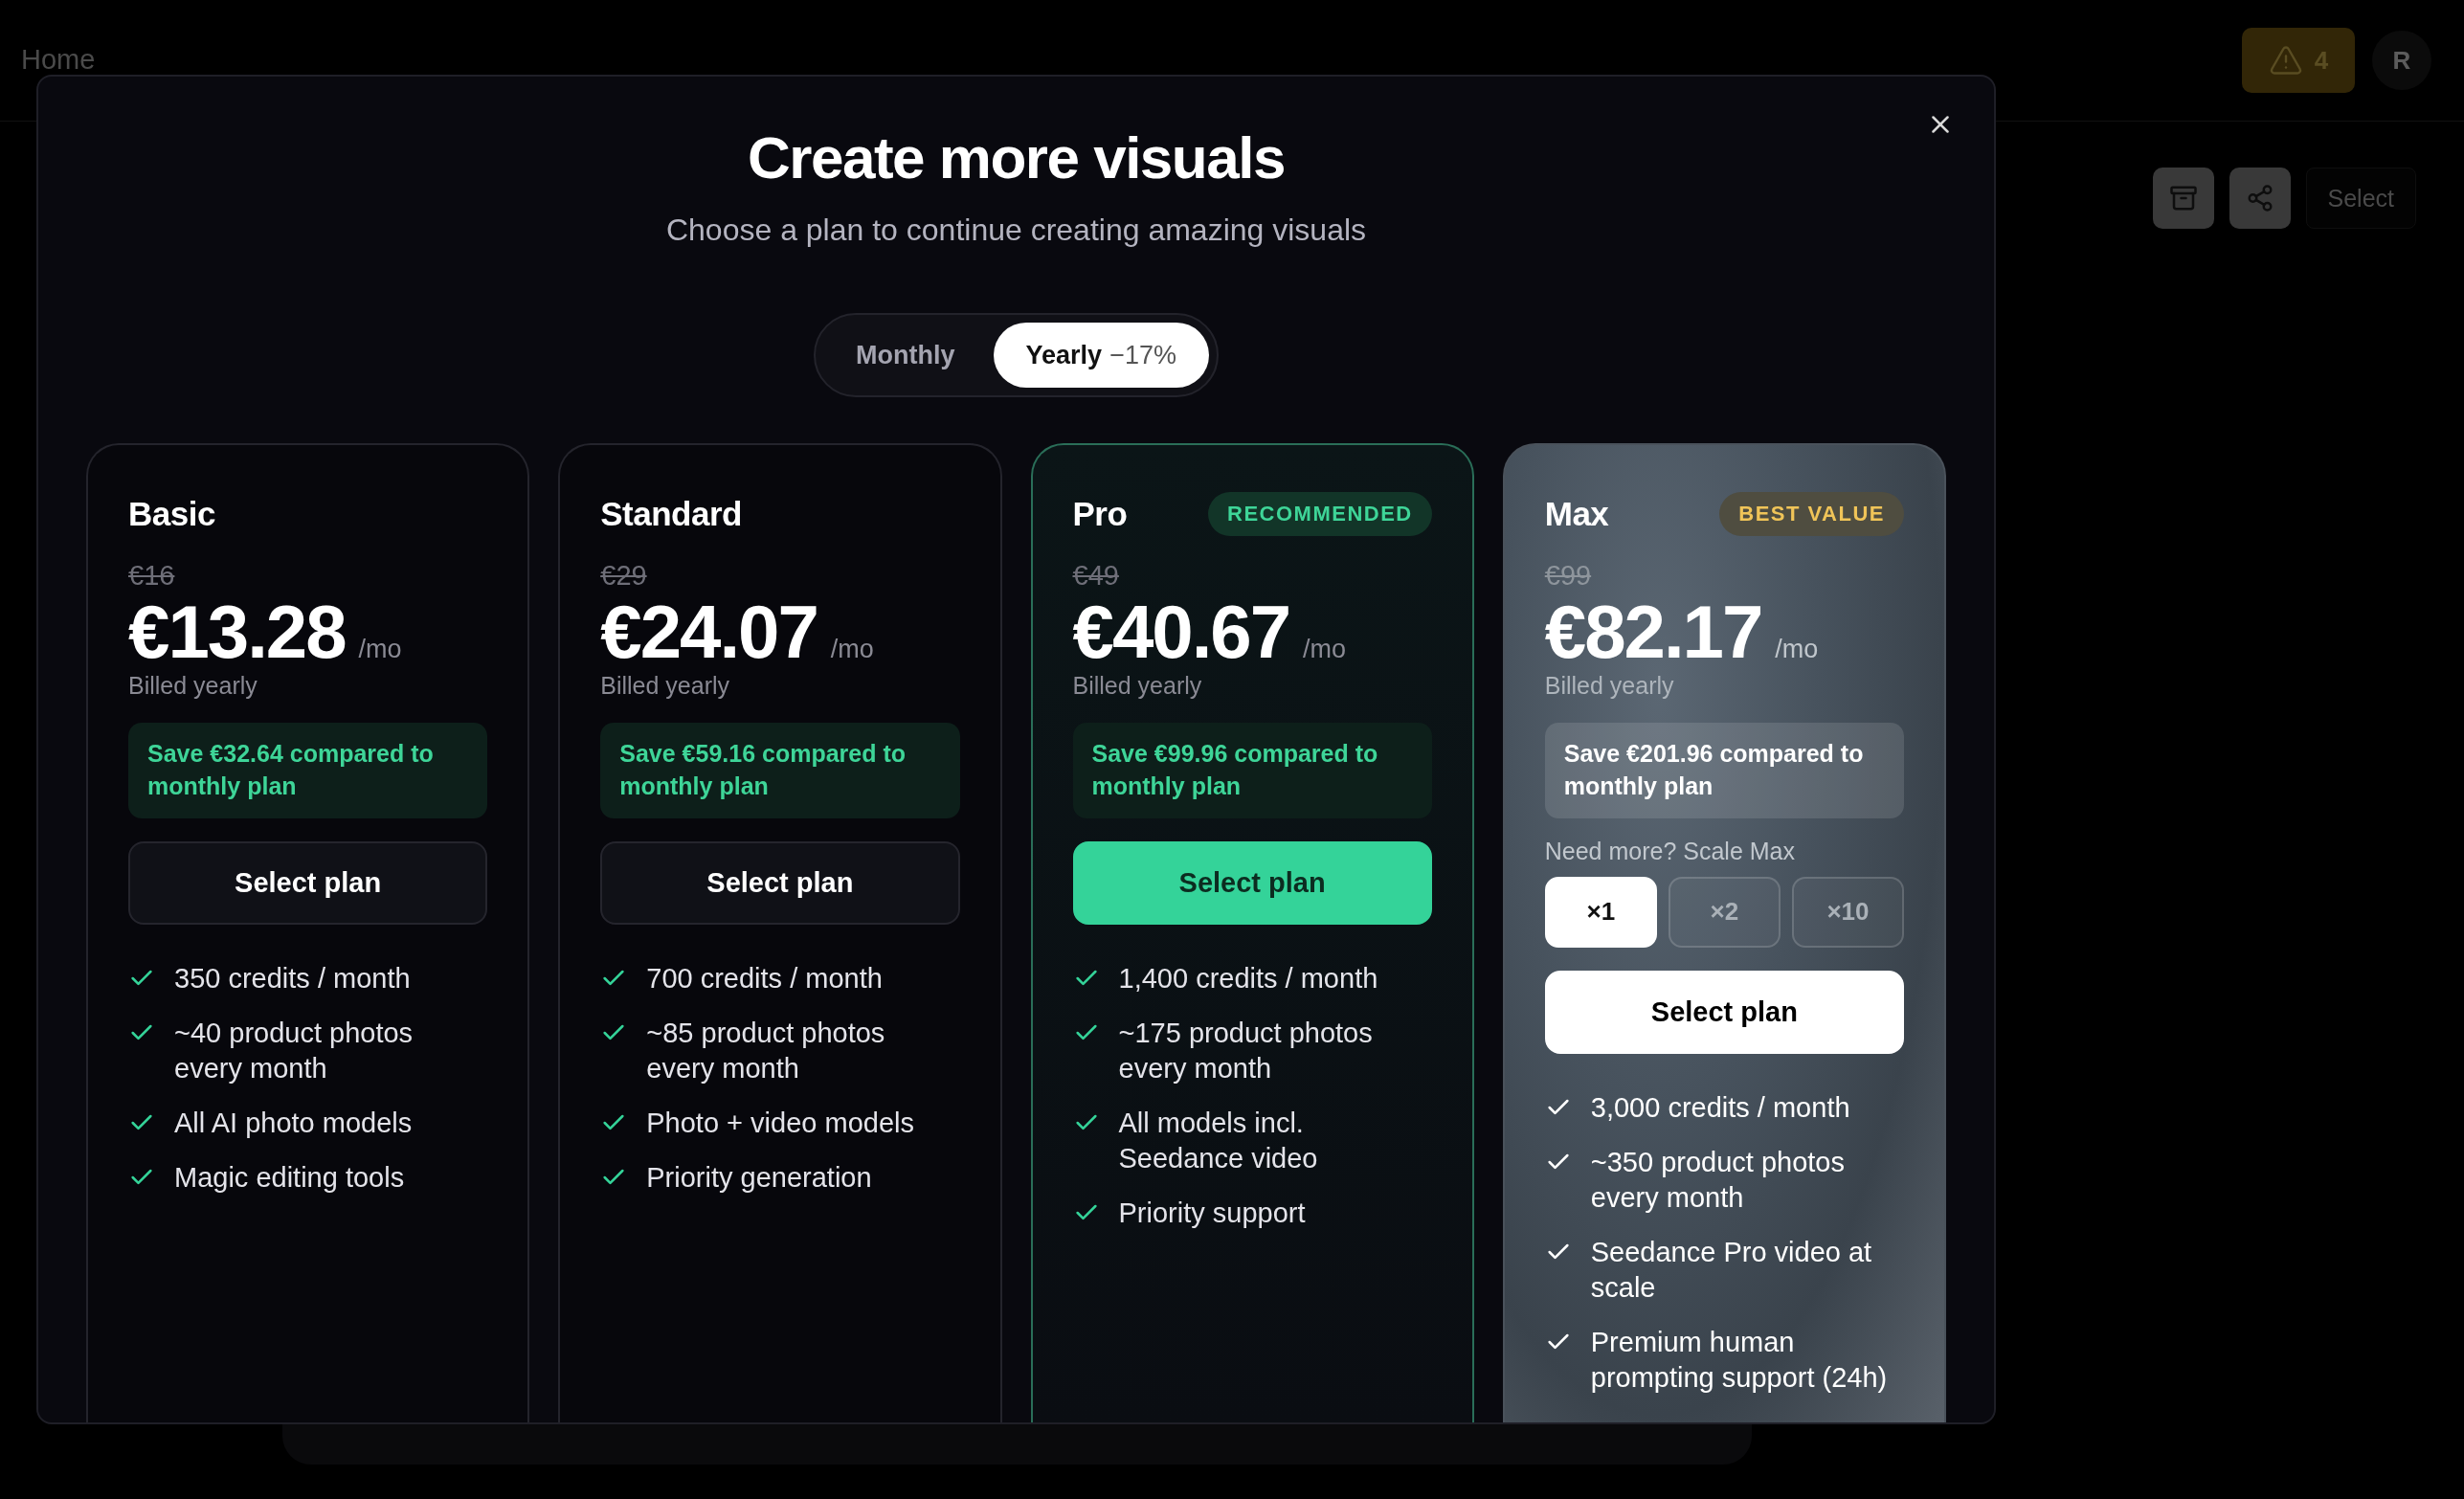  I want to click on savings-note: Save €59.16 compared to monthly plan, so click(780, 770).